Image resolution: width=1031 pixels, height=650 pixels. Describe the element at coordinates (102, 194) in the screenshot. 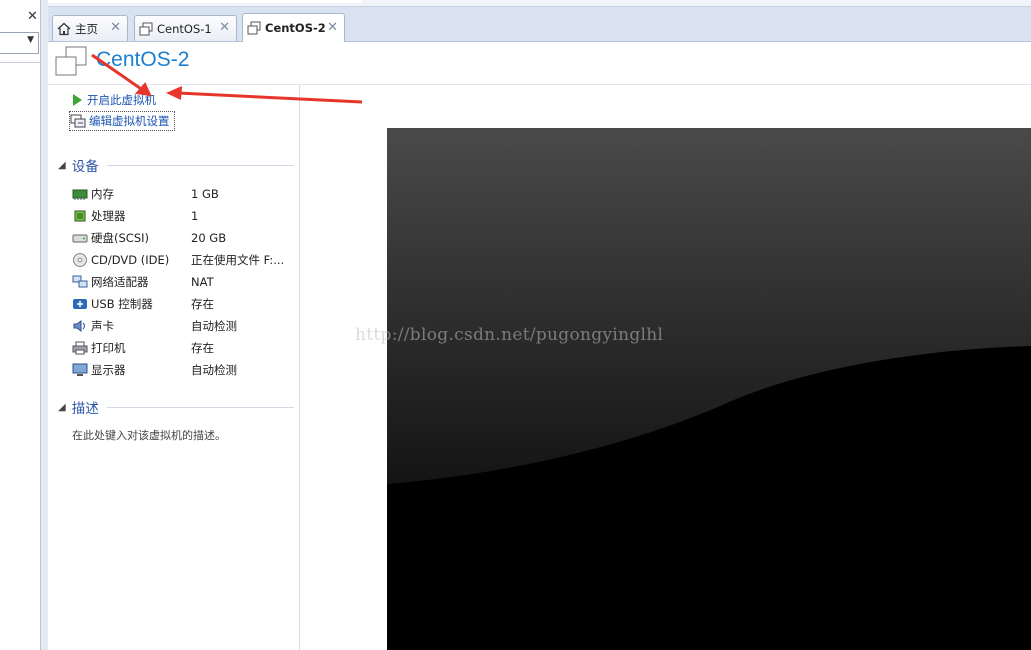

I see `device-name: 内存` at that location.